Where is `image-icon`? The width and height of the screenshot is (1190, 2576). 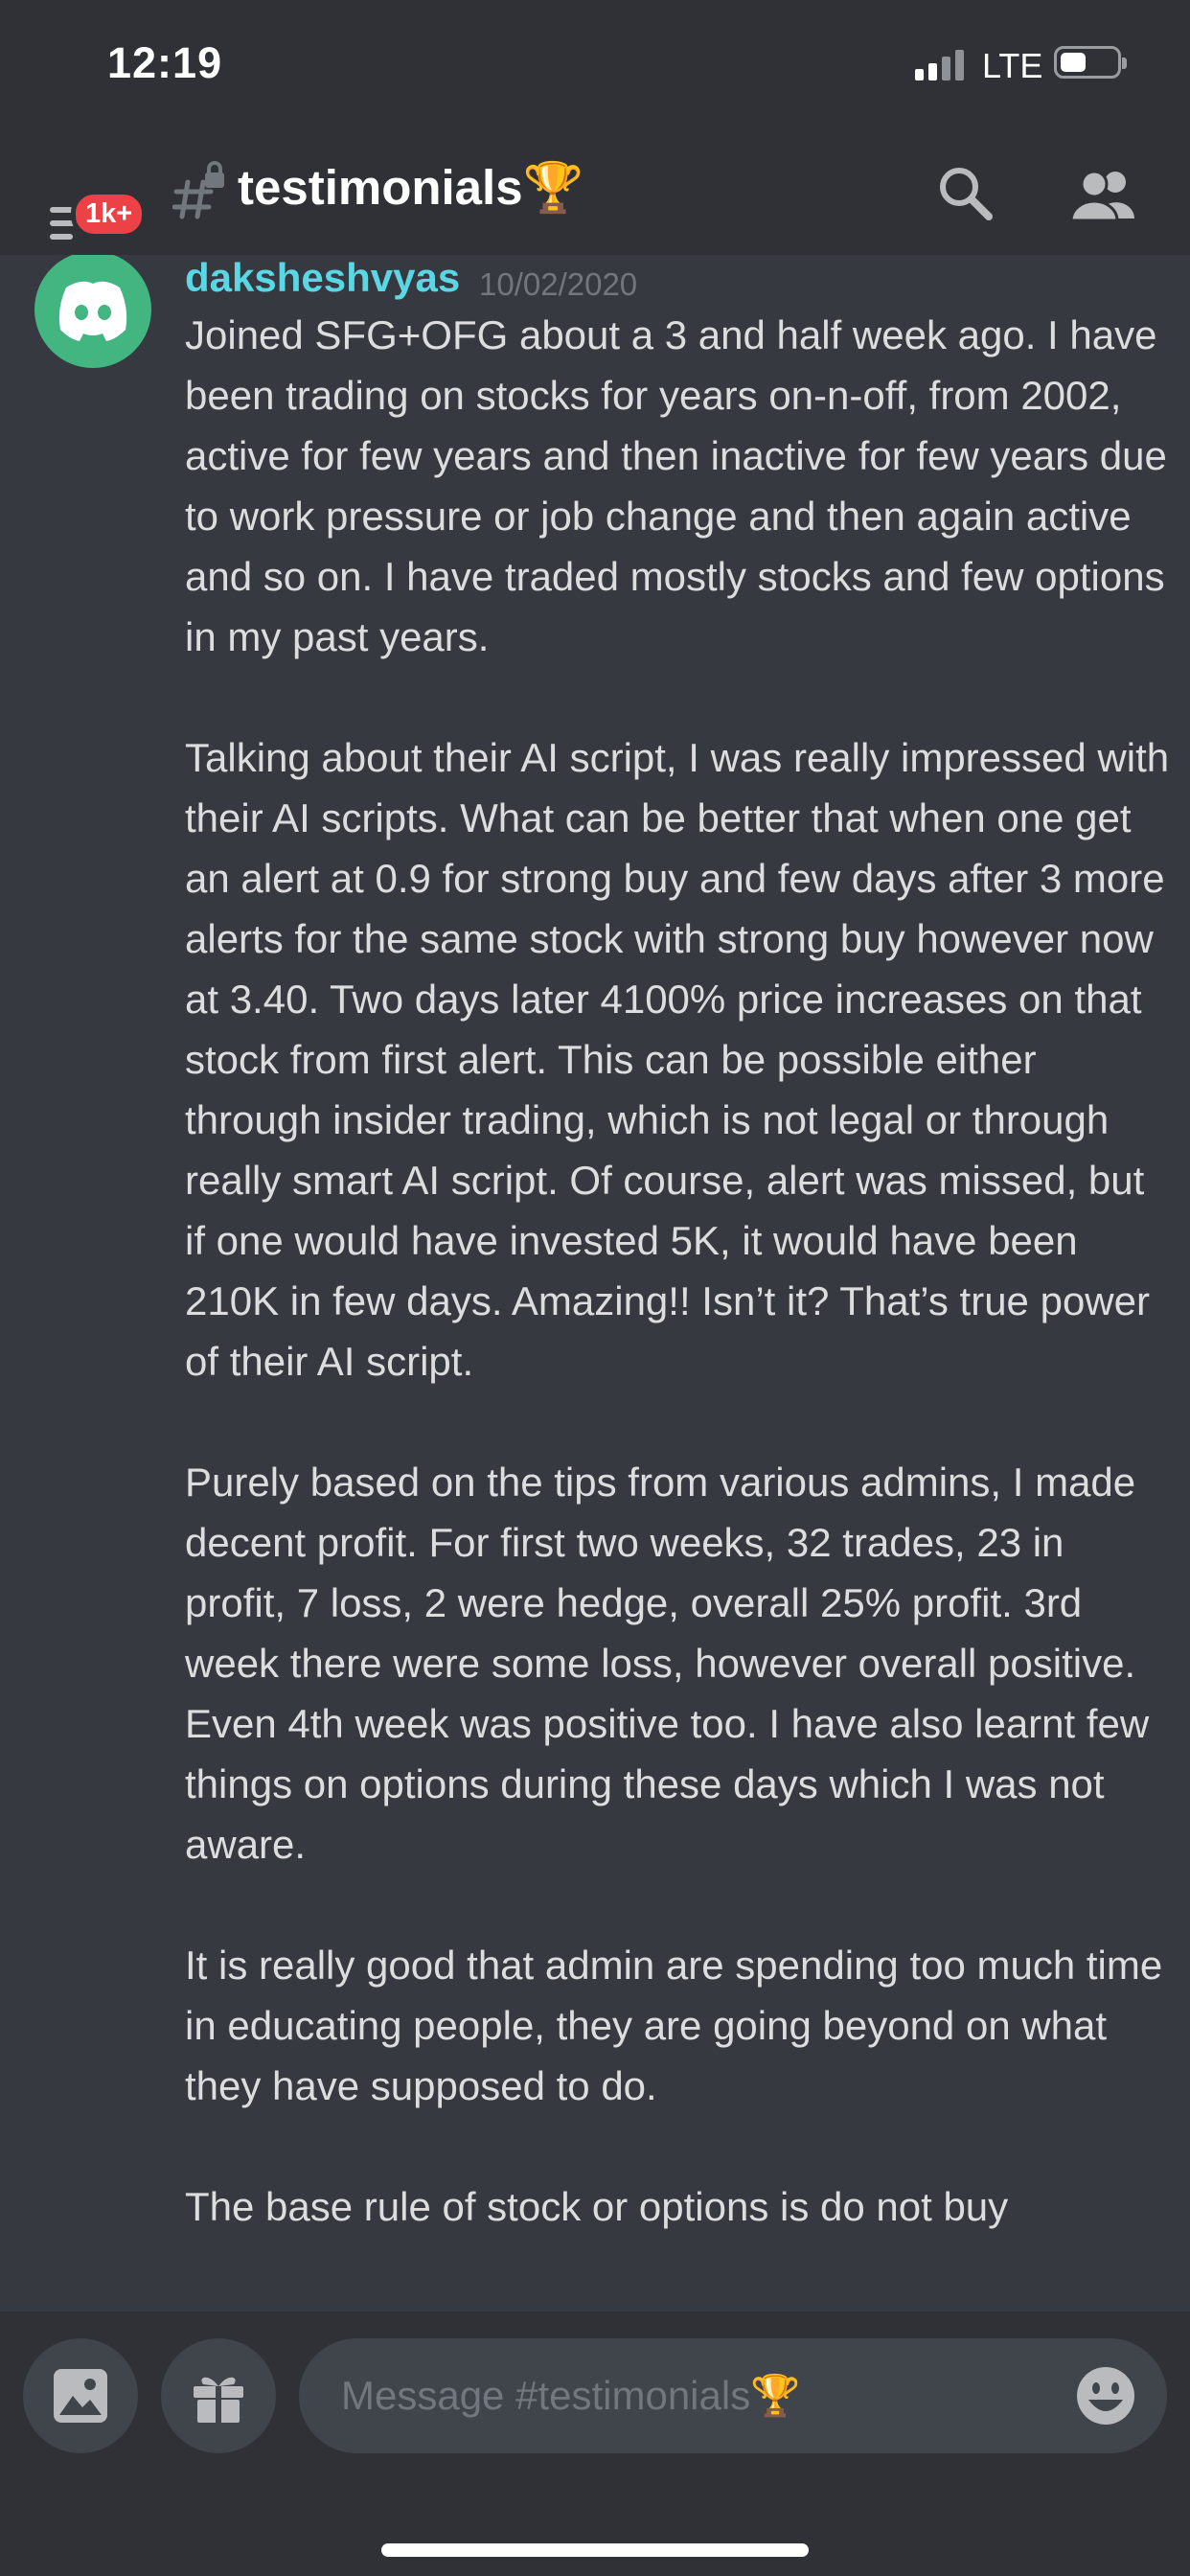
image-icon is located at coordinates (81, 2396).